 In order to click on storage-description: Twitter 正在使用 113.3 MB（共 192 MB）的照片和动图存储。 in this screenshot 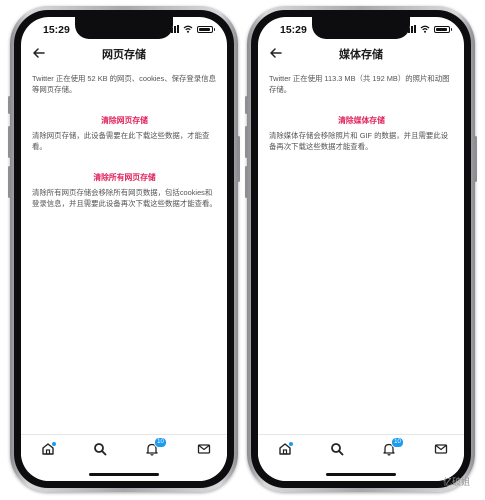, I will do `click(359, 84)`.